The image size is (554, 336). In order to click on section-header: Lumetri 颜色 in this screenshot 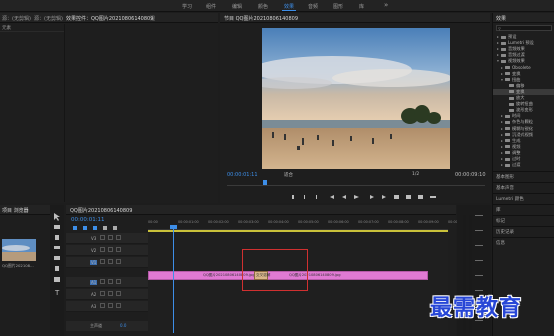, I will do `click(523, 198)`.